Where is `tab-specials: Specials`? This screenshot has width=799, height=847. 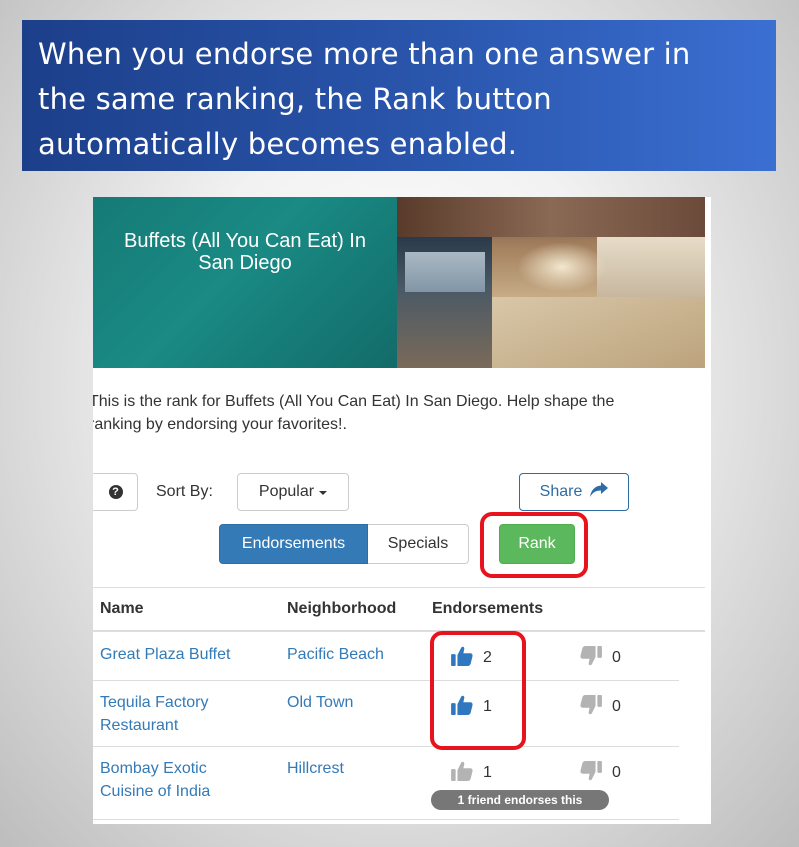 tab-specials: Specials is located at coordinates (418, 544).